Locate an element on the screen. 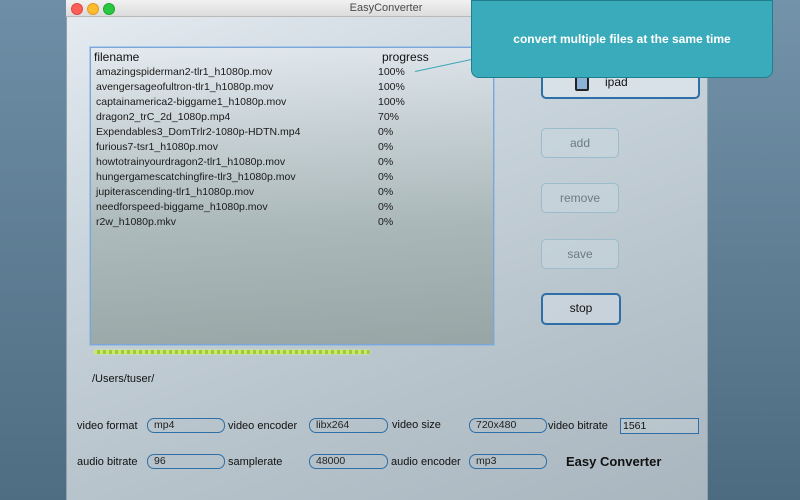  column-header-filename: filename is located at coordinates (116, 57).